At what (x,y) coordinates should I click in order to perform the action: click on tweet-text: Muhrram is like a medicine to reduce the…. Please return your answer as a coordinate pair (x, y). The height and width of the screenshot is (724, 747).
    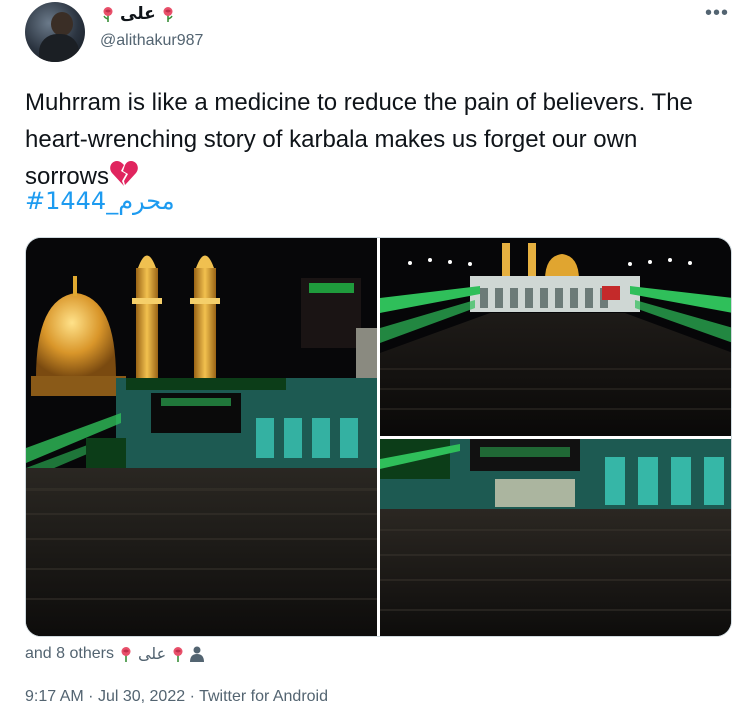
    Looking at the image, I should click on (375, 139).